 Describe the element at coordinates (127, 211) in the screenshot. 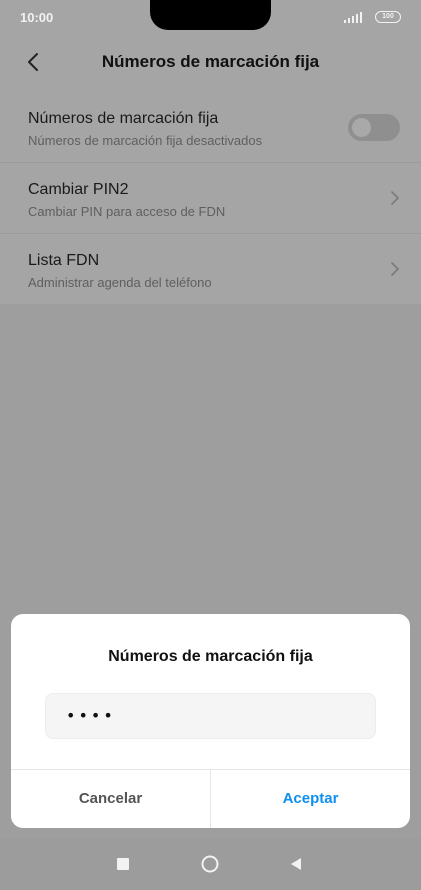

I see `list-item-subtitle: Cambiar PIN para acceso de FDN` at that location.